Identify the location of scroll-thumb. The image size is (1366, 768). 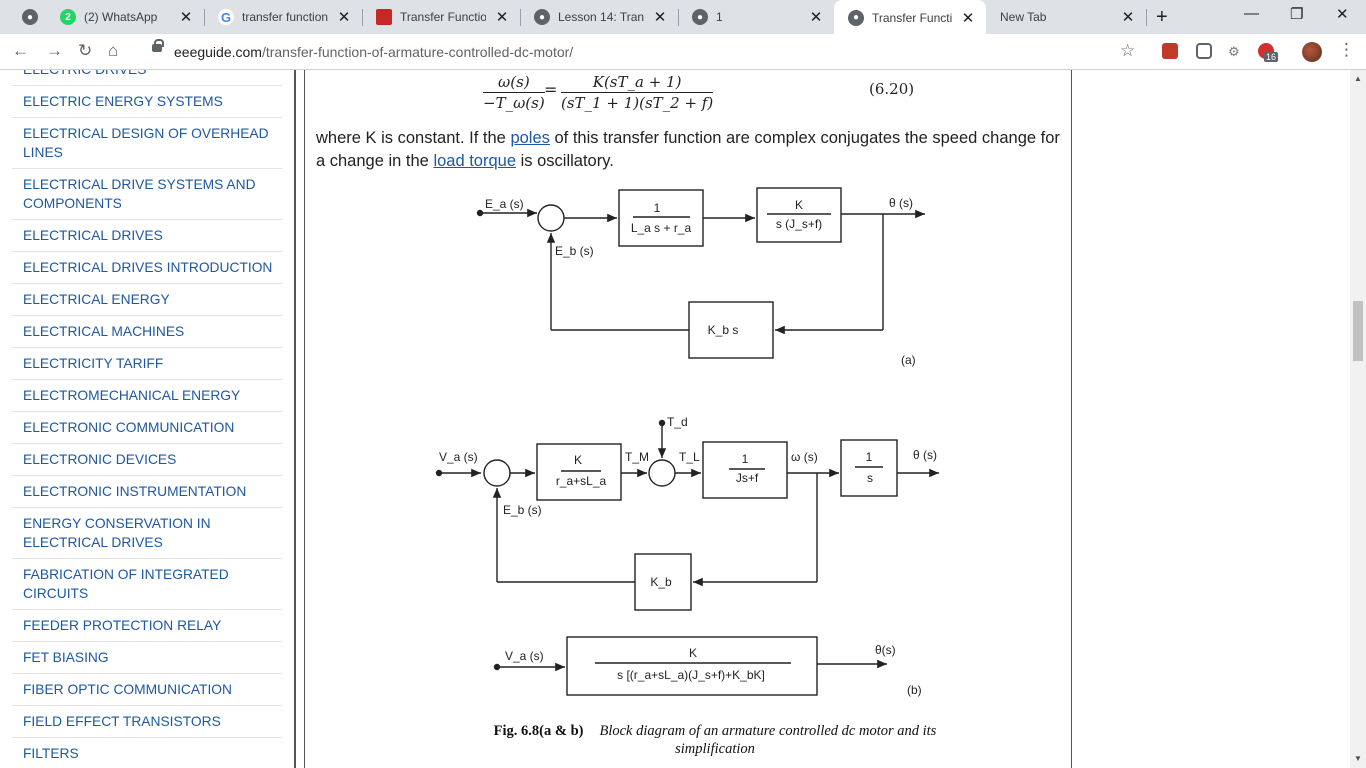
(1358, 331).